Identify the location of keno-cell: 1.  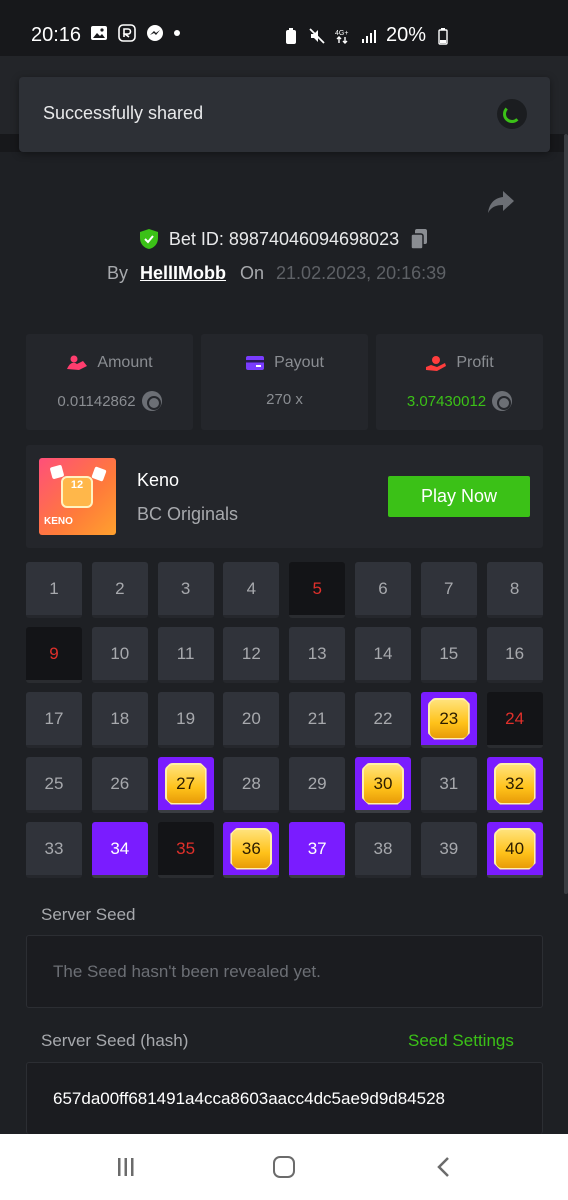
(54, 590).